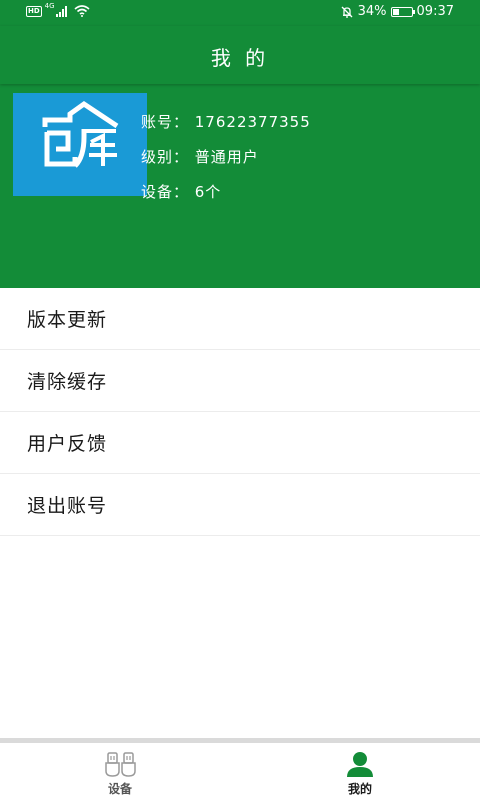 The height and width of the screenshot is (800, 480). What do you see at coordinates (359, 789) in the screenshot?
I see `tab-mine-label: 我的` at bounding box center [359, 789].